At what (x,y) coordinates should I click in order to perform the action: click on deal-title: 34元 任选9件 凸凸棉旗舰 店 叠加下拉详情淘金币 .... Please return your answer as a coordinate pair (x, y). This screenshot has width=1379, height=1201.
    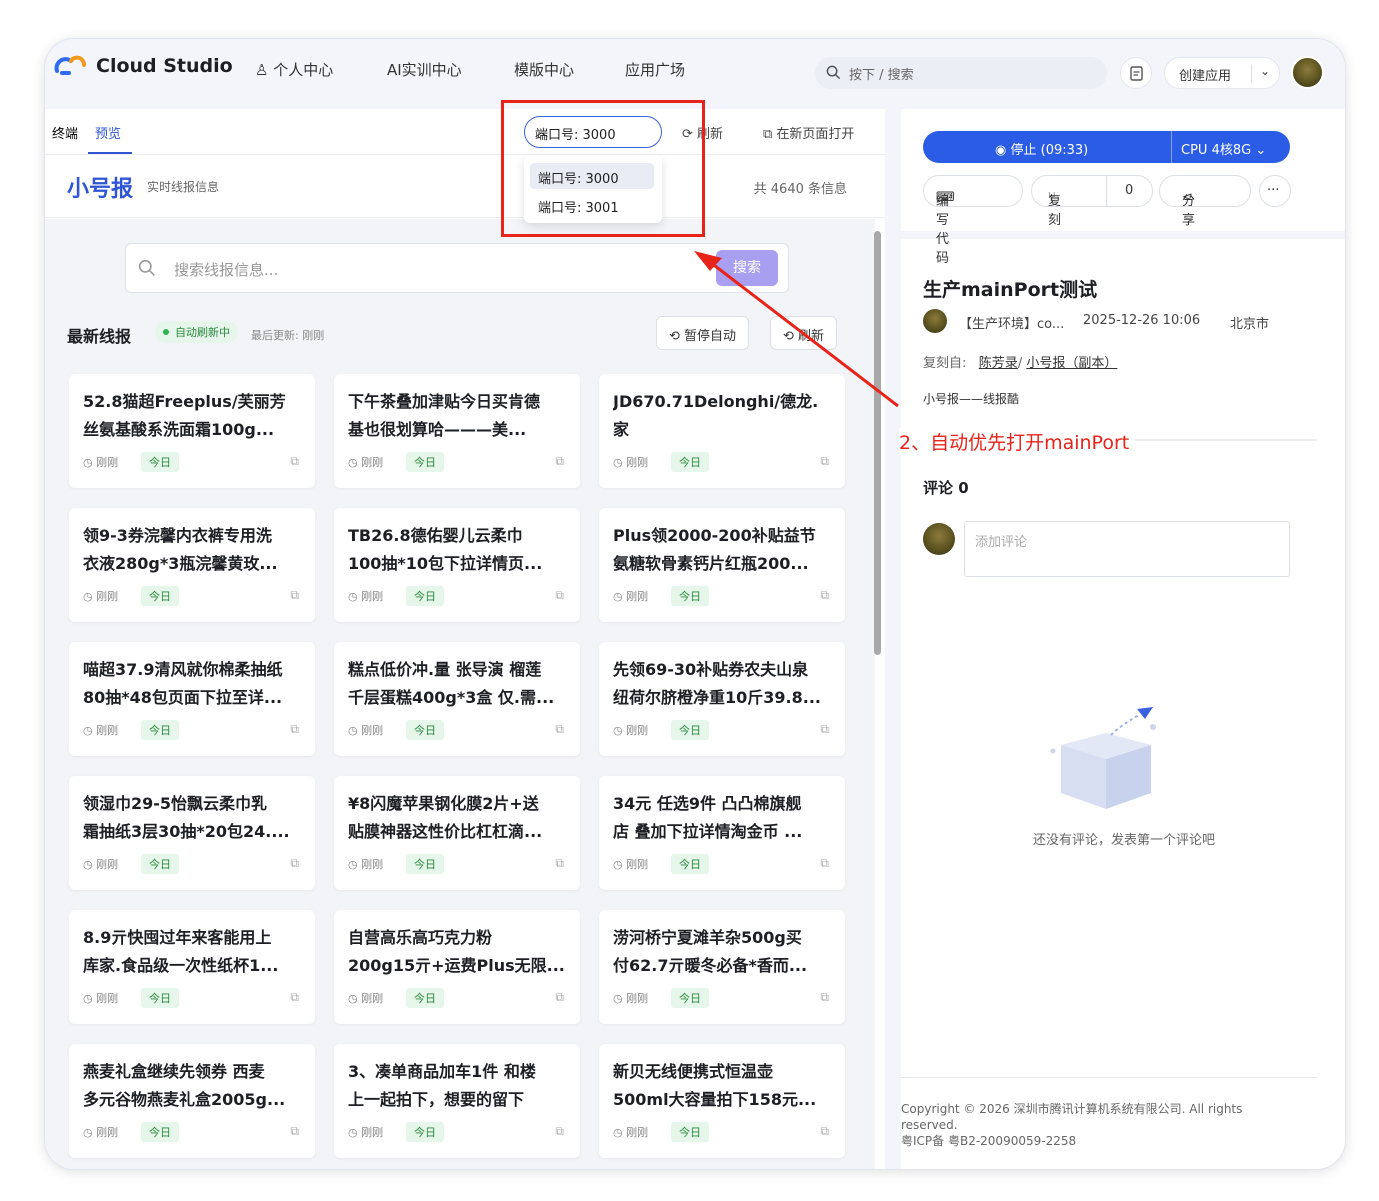
    Looking at the image, I should click on (708, 817).